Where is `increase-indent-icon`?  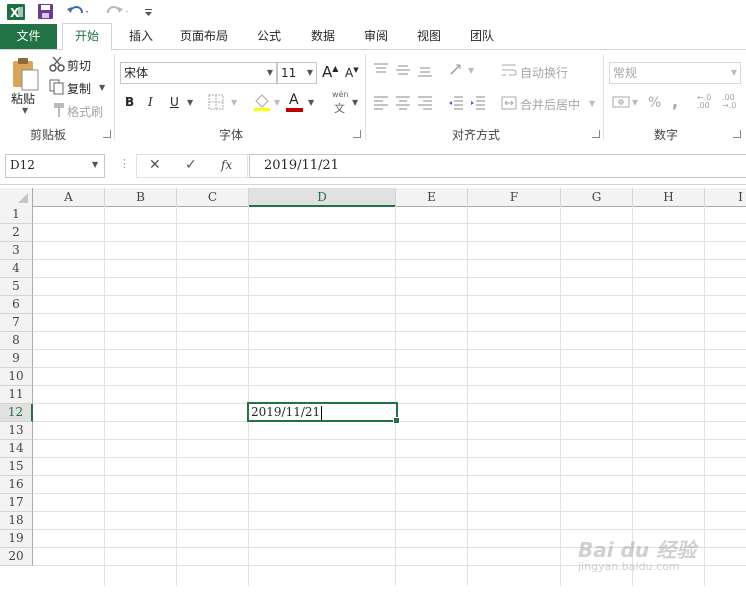 increase-indent-icon is located at coordinates (478, 103).